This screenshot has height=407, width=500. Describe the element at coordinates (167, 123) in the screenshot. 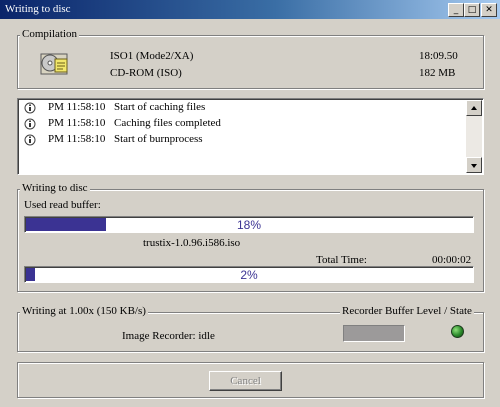

I see `log-message: Caching files completed` at that location.